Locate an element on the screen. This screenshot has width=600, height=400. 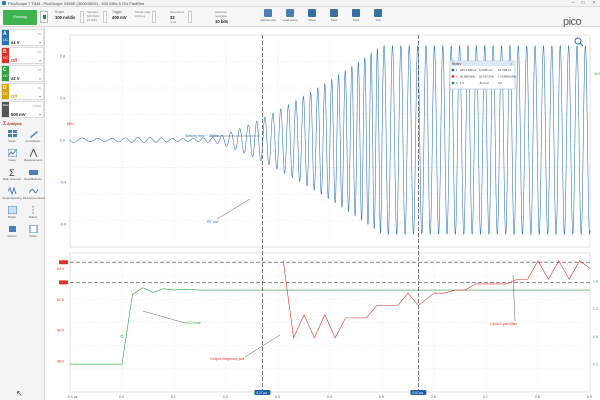
channel-letter: A is located at coordinates (5, 34).